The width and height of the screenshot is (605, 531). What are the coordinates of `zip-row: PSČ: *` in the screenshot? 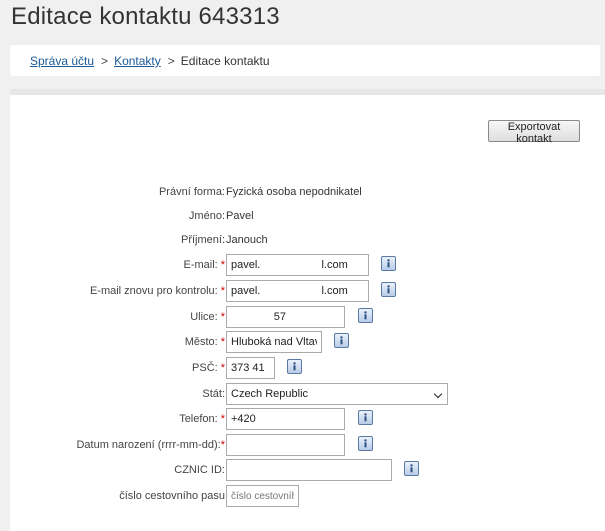 It's located at (307, 368).